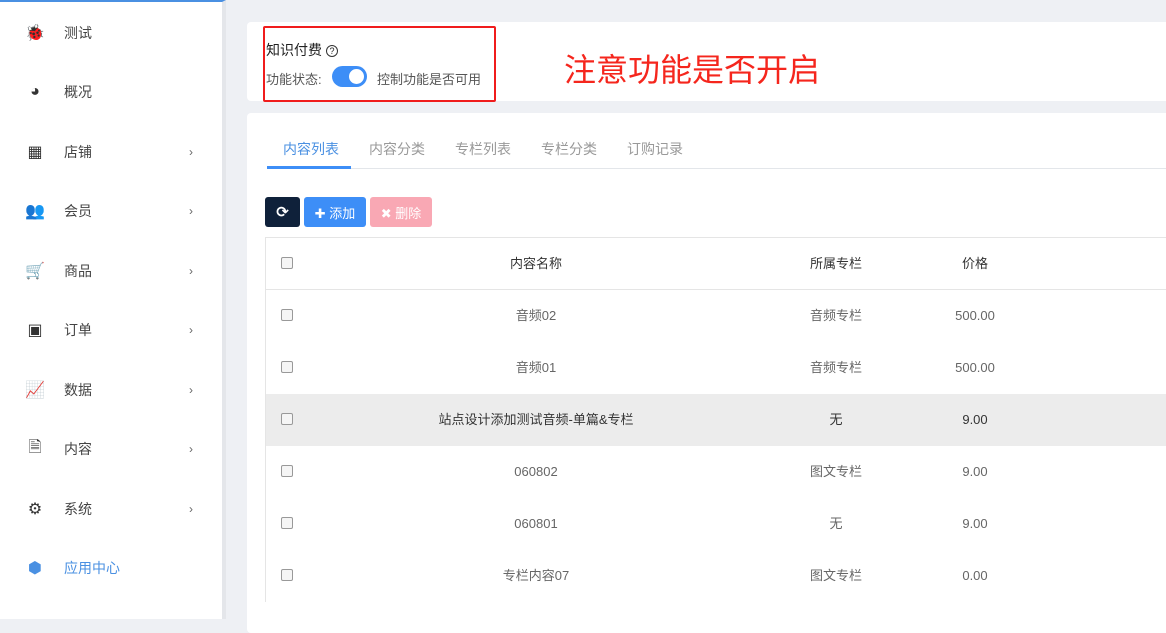 This screenshot has width=1166, height=633. What do you see at coordinates (332, 51) in the screenshot?
I see `help-icon: ?` at bounding box center [332, 51].